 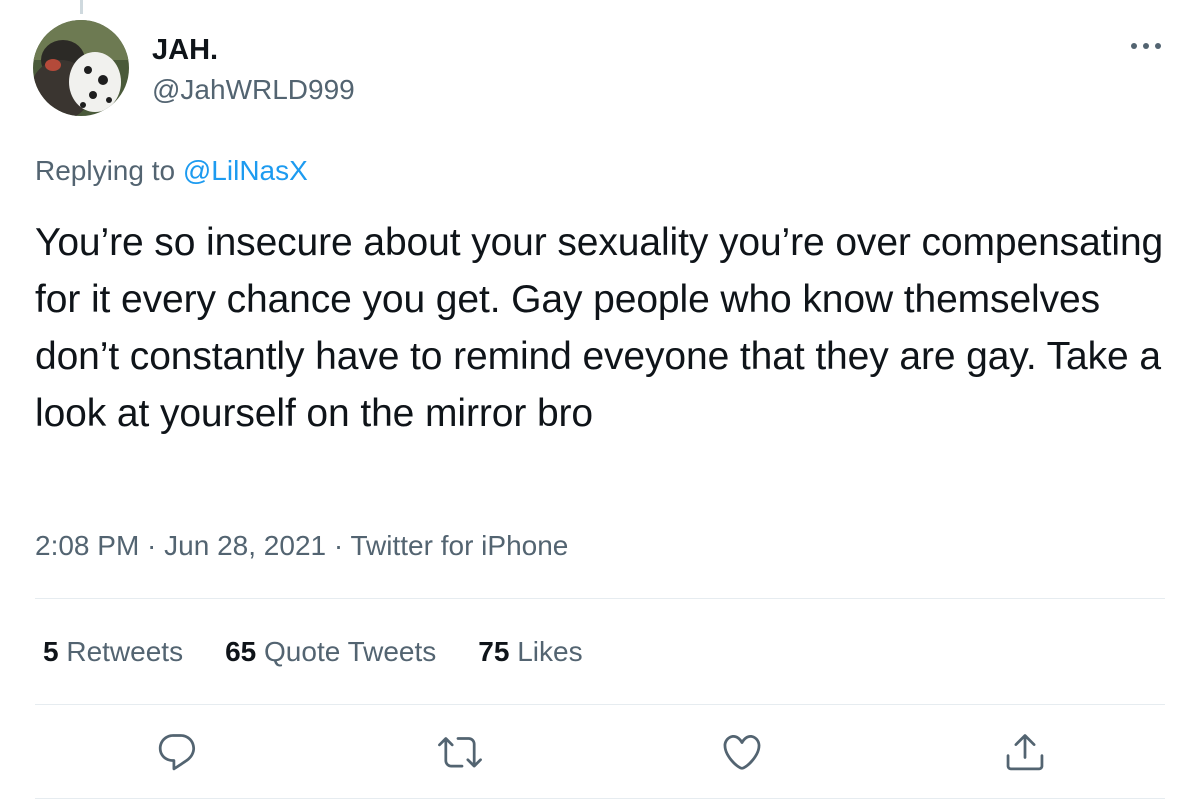 I want to click on quote-tweets-label: Quote Tweets, so click(x=346, y=651).